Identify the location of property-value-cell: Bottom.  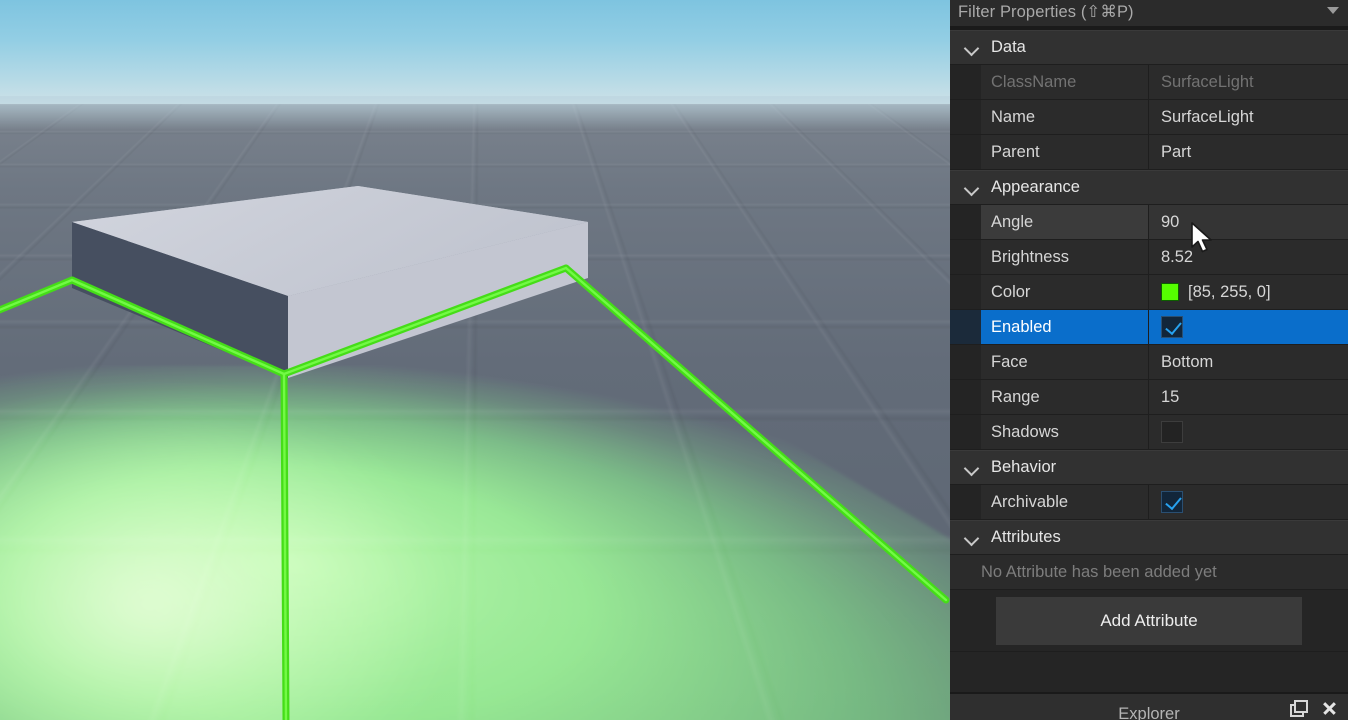
(1248, 362).